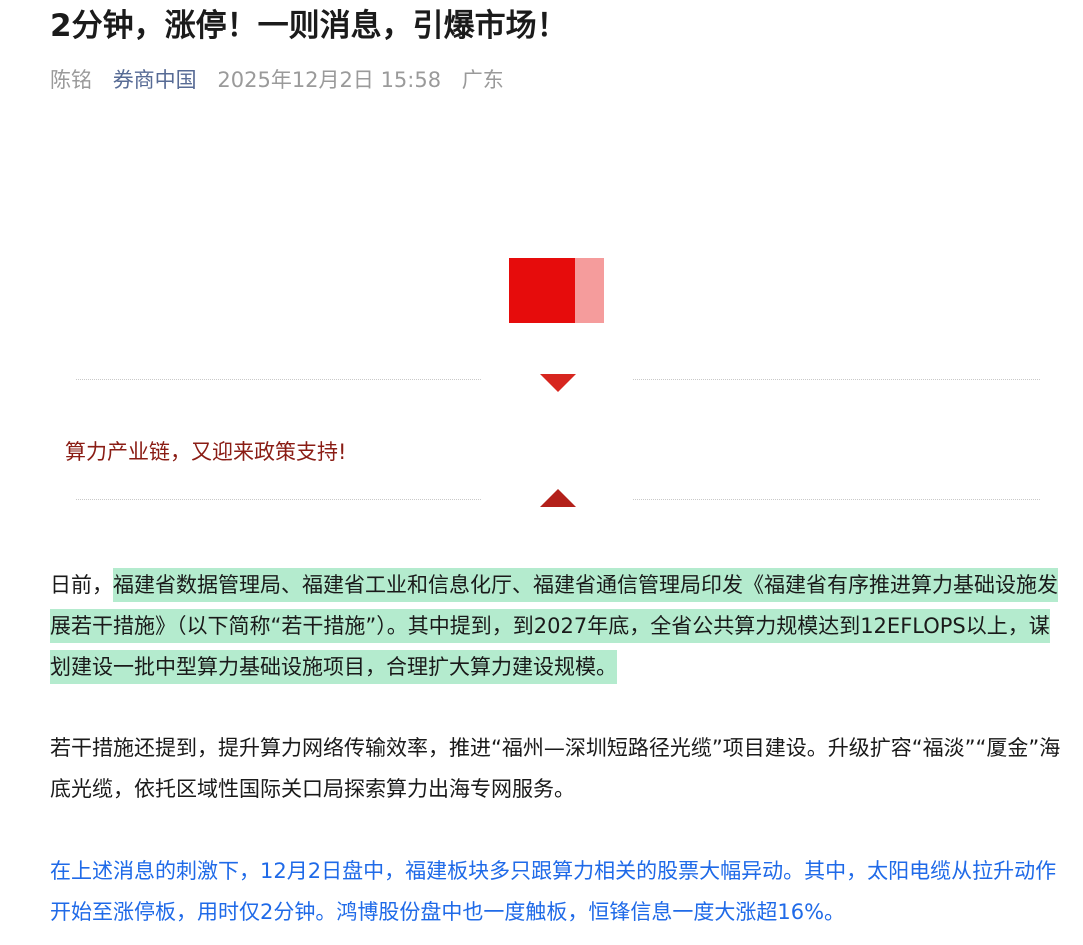  I want to click on source-link: 券商中国, so click(155, 80).